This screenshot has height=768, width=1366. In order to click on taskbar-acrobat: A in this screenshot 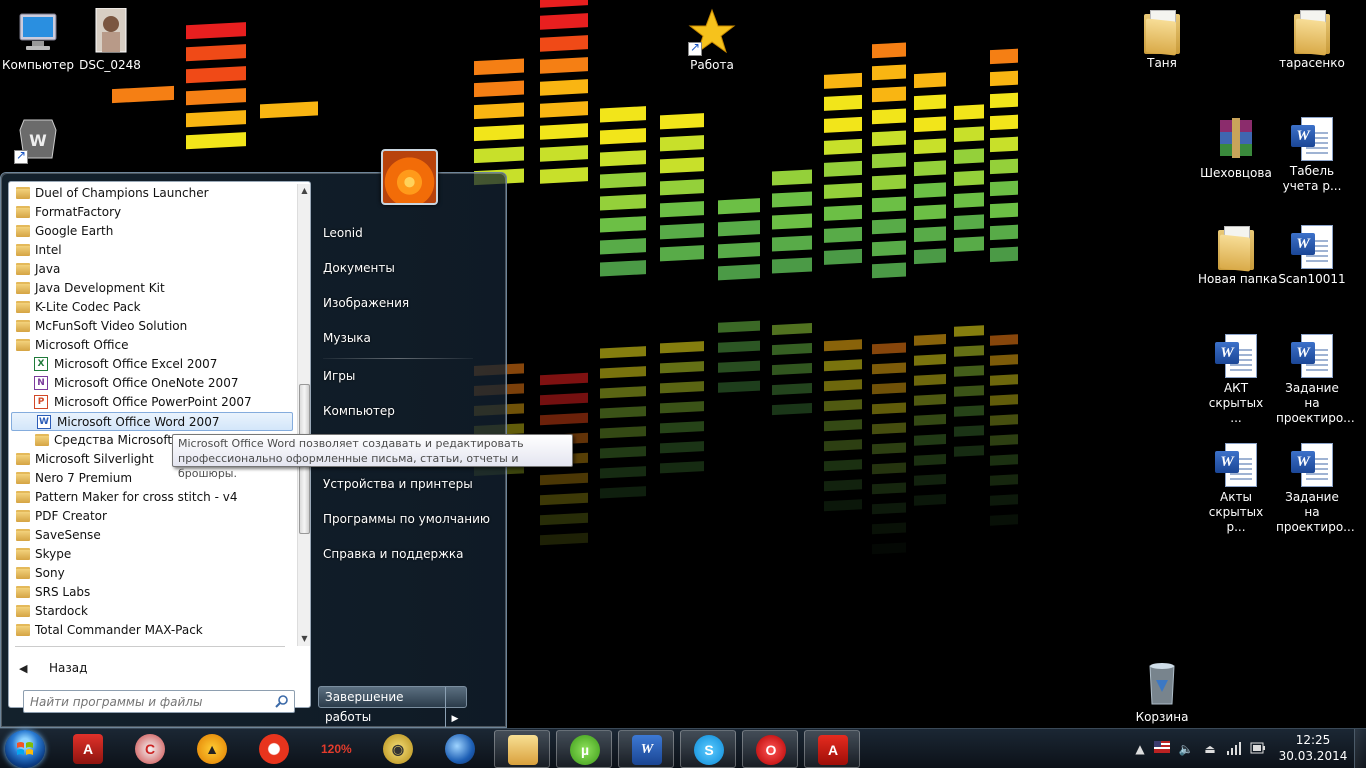, I will do `click(832, 749)`.